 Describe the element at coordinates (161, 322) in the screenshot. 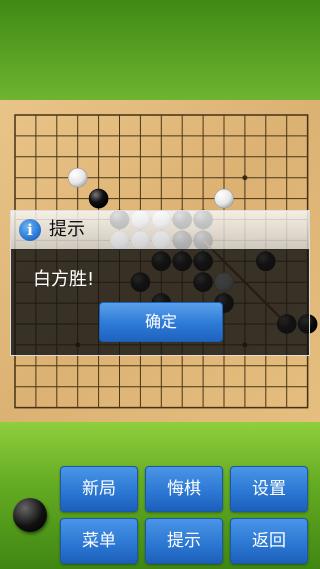

I see `confirm-button: 确定` at that location.